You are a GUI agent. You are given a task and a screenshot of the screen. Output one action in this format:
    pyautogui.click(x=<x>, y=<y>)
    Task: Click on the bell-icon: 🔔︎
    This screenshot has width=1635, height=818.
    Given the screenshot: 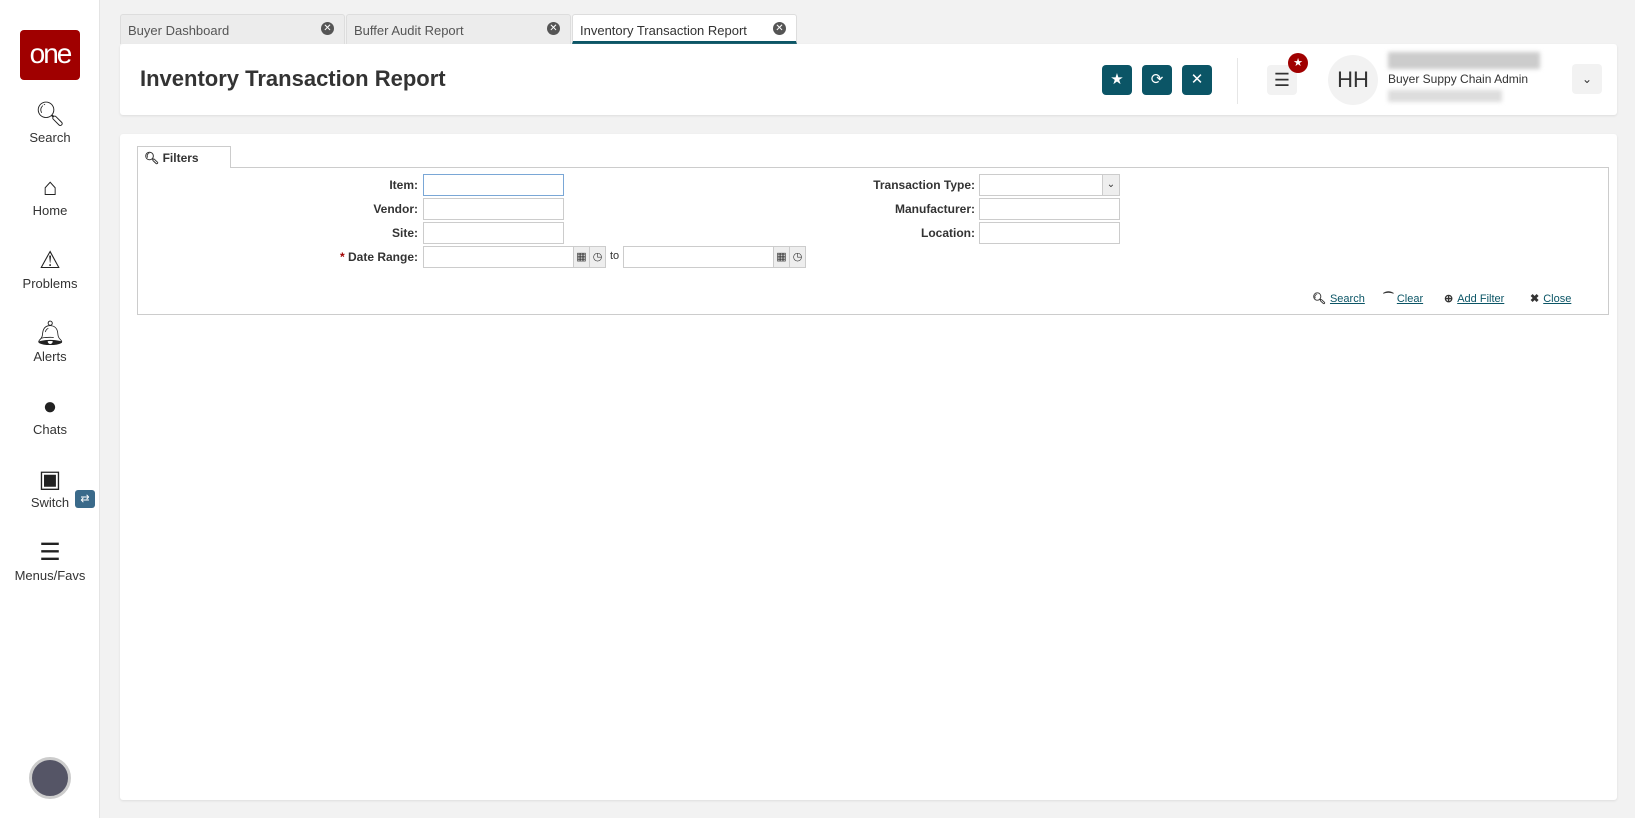 What is the action you would take?
    pyautogui.click(x=50, y=333)
    